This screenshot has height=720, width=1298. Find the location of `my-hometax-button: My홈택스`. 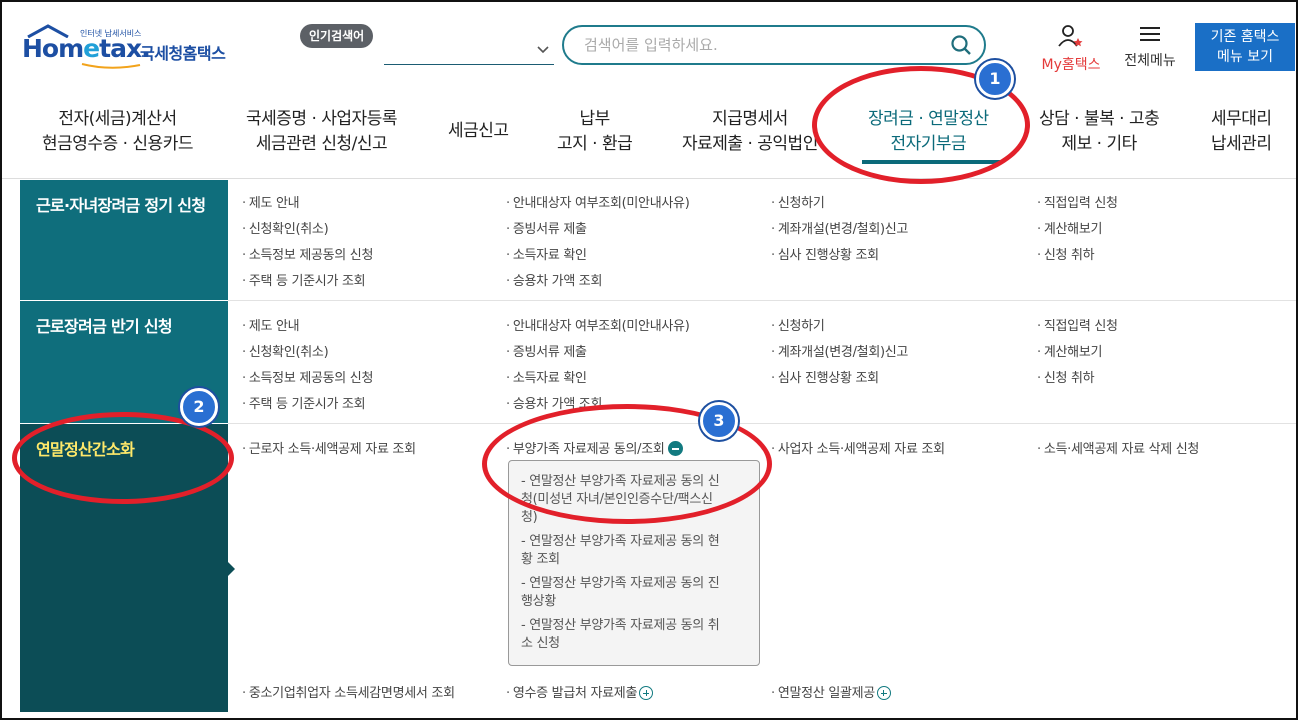

my-hometax-button: My홈택스 is located at coordinates (1071, 49).